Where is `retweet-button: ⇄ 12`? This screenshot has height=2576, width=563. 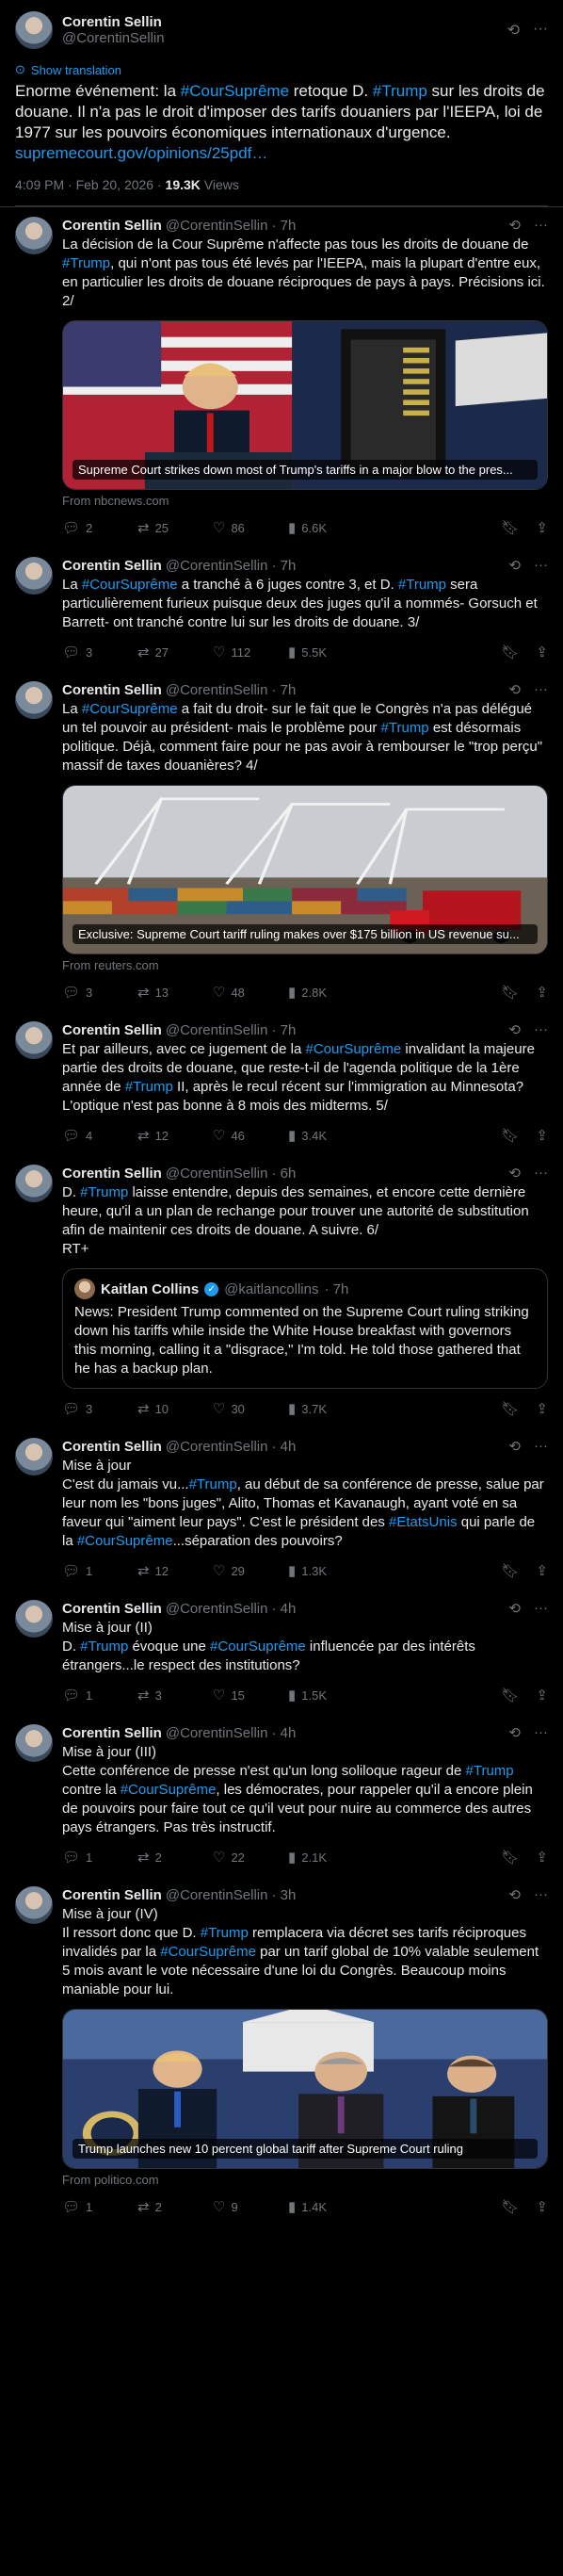
retweet-button: ⇄ 12 is located at coordinates (175, 1570).